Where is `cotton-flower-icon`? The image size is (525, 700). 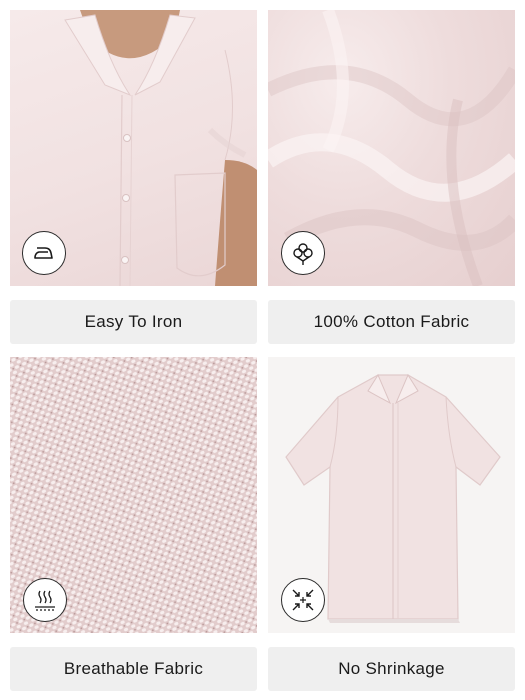
cotton-flower-icon is located at coordinates (303, 253).